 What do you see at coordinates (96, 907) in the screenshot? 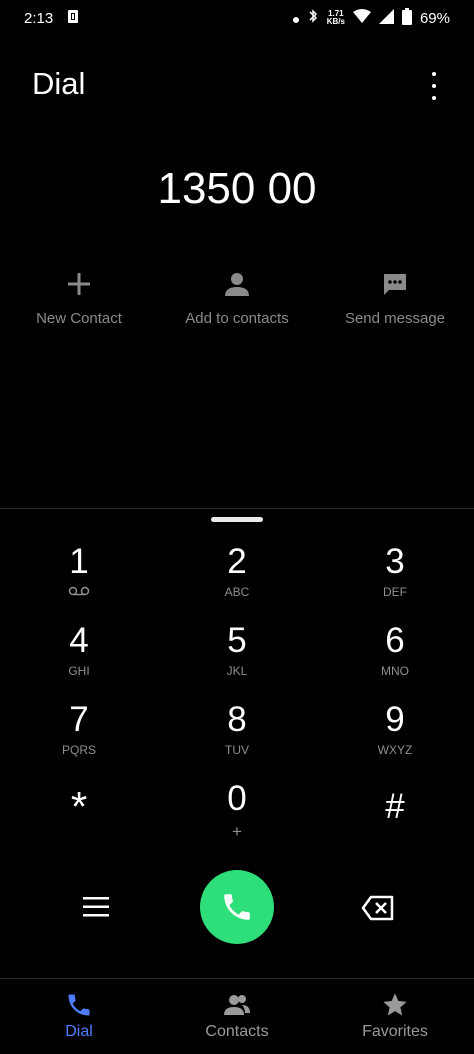
I see `menu-icon` at bounding box center [96, 907].